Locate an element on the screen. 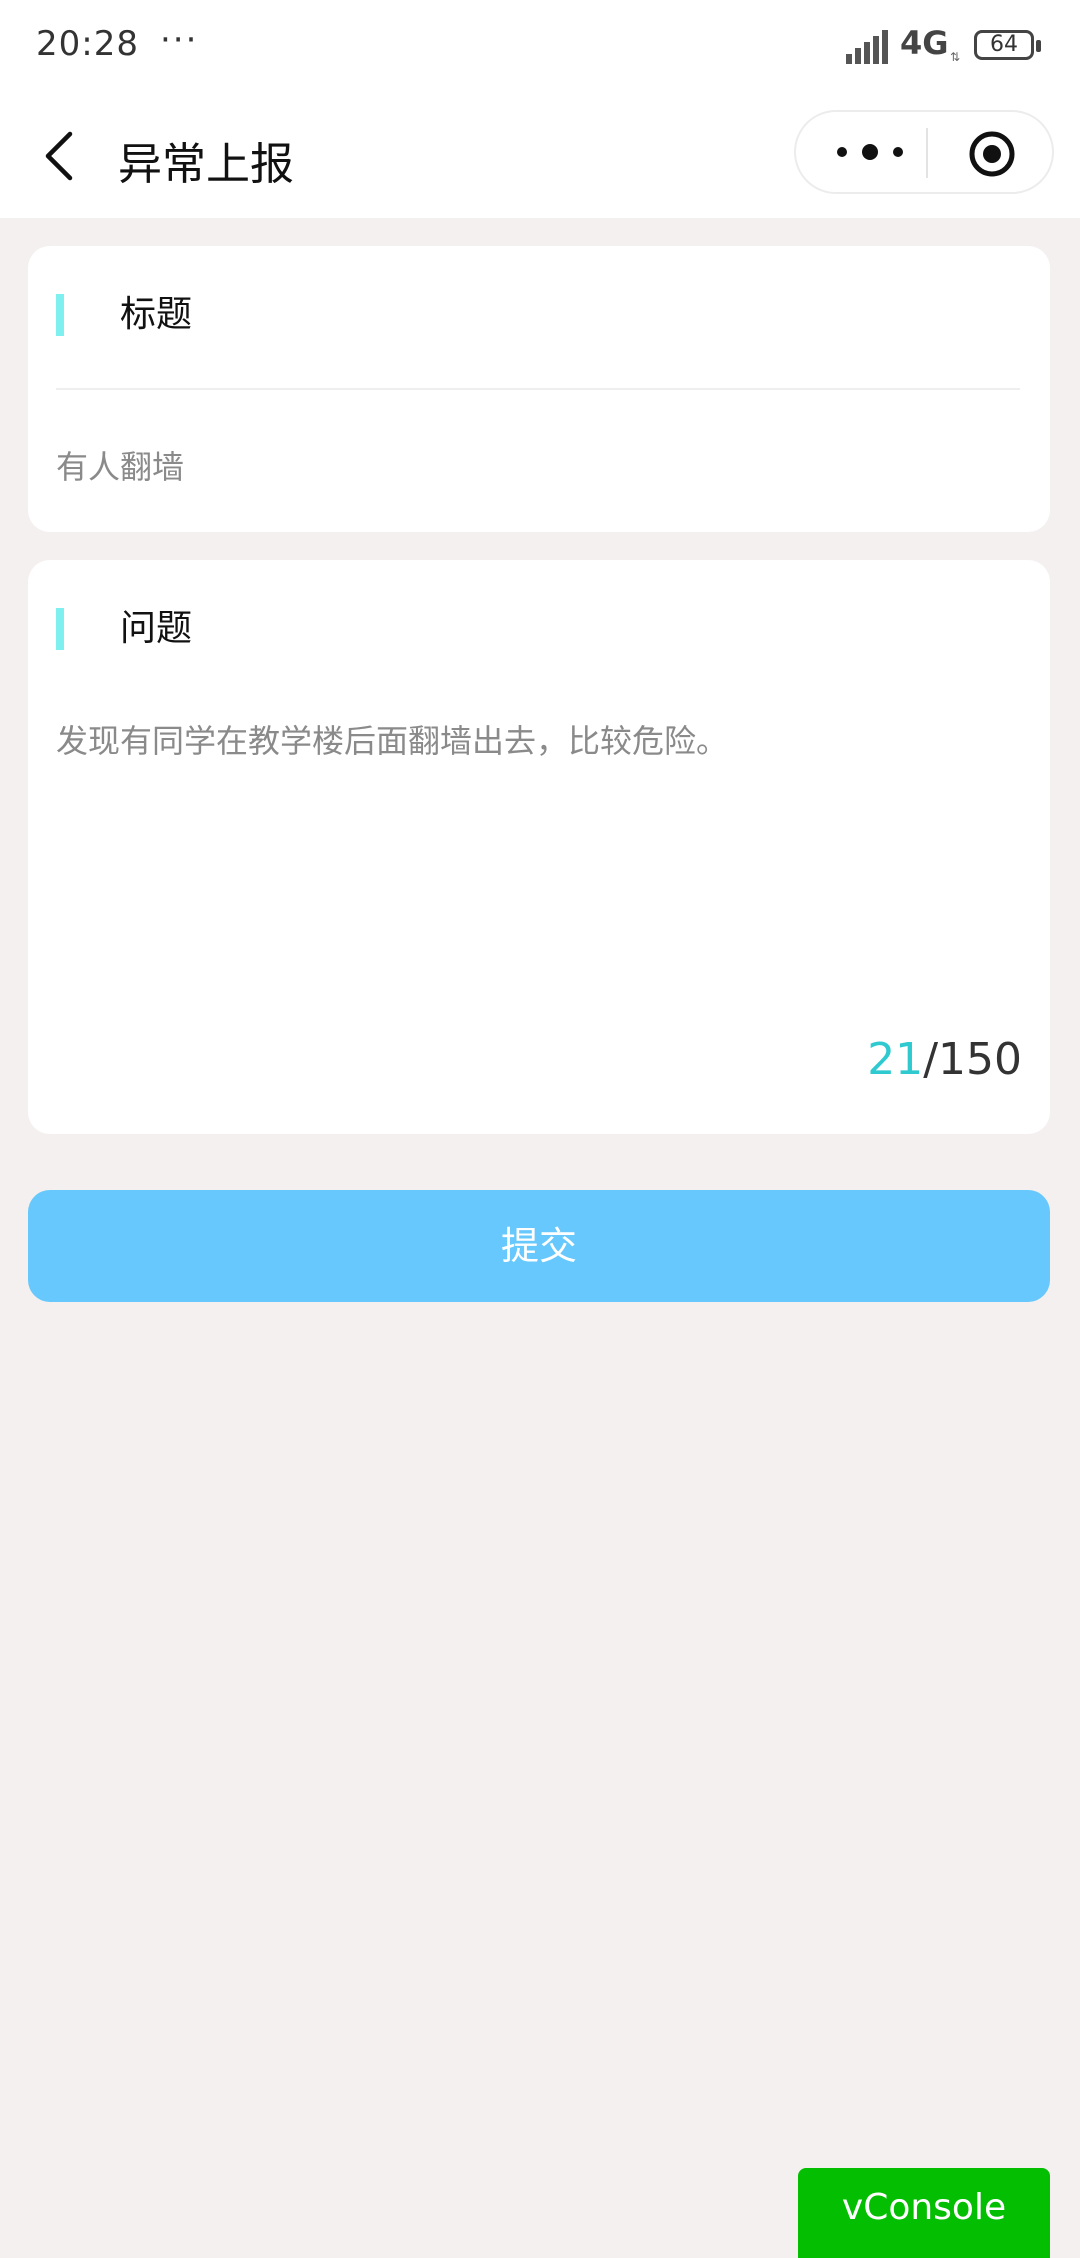 The height and width of the screenshot is (2258, 1080). signal-icon is located at coordinates (867, 47).